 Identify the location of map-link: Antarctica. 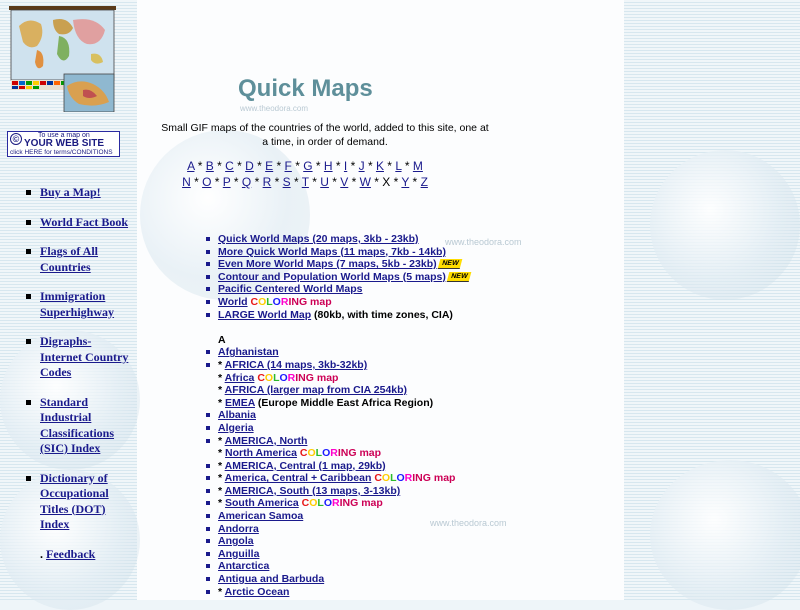
(243, 566).